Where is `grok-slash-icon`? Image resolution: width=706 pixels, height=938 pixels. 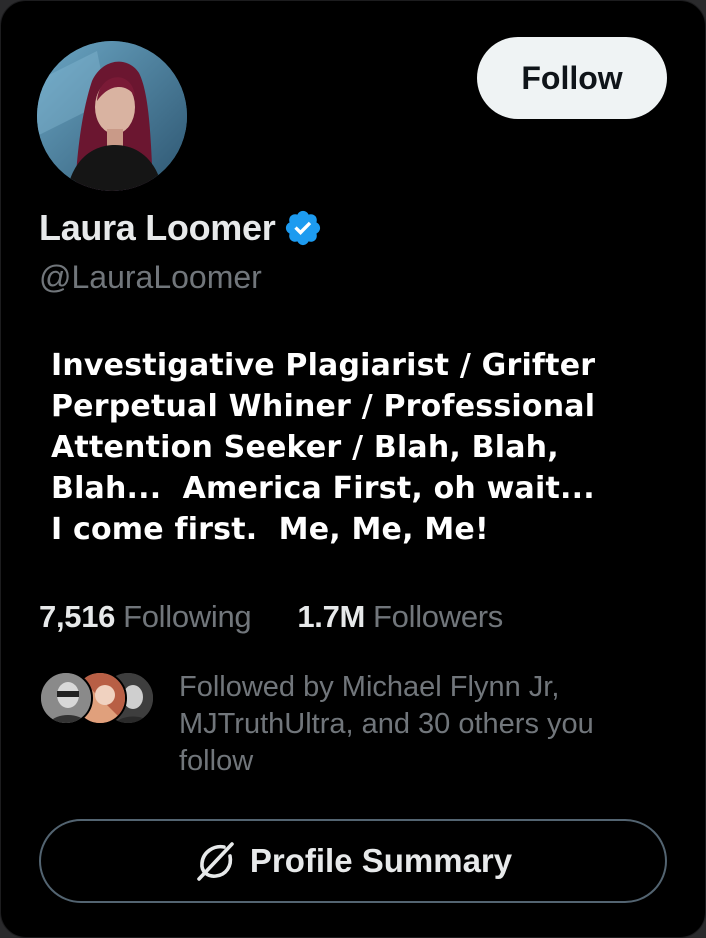
grok-slash-icon is located at coordinates (216, 861).